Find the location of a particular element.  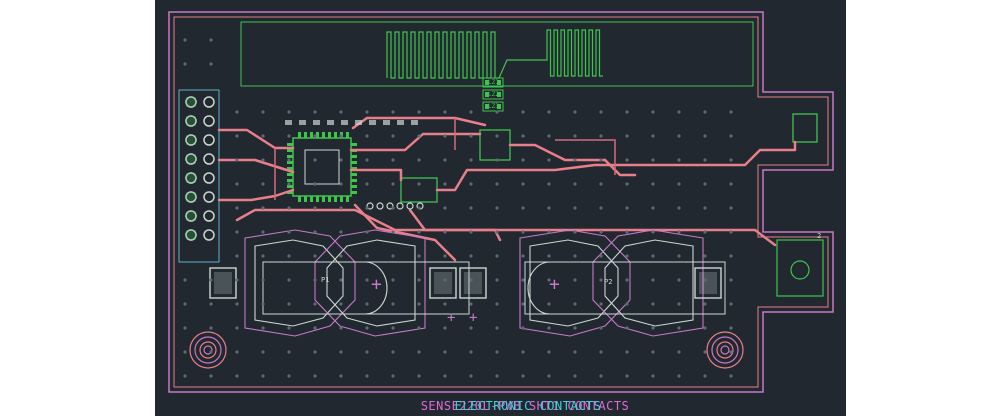

antenna-outline is located at coordinates (497, 54).